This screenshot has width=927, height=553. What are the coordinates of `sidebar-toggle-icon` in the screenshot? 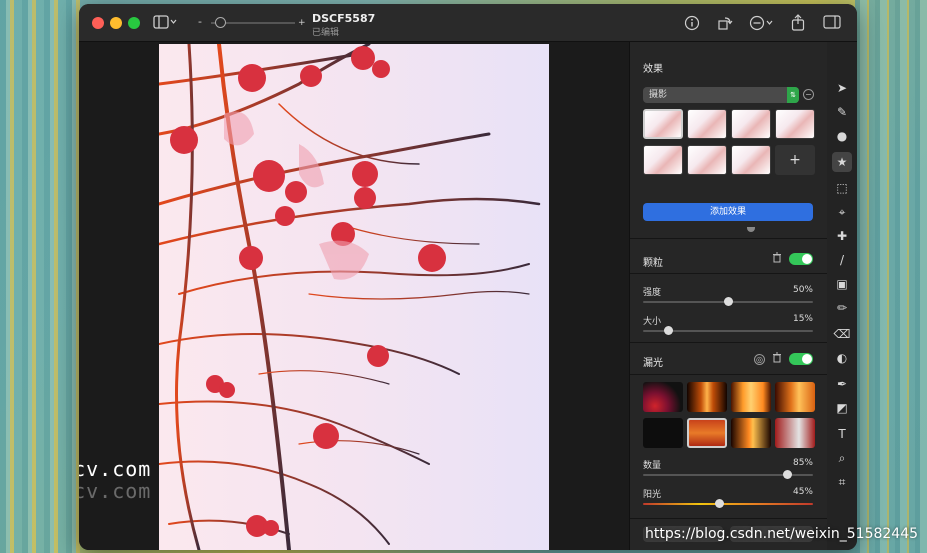 It's located at (165, 24).